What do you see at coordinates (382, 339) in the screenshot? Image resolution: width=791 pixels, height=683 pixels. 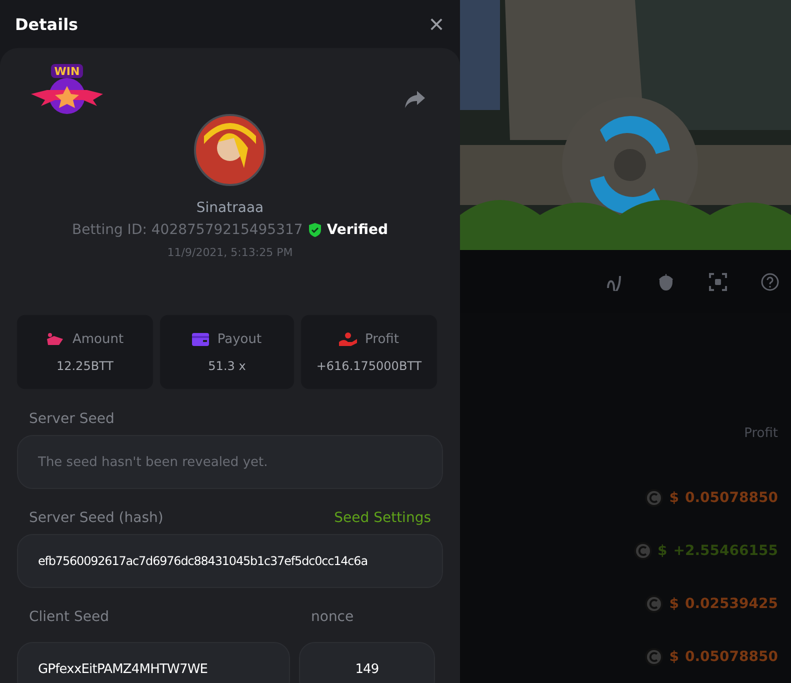 I see `stat-label: Profit` at bounding box center [382, 339].